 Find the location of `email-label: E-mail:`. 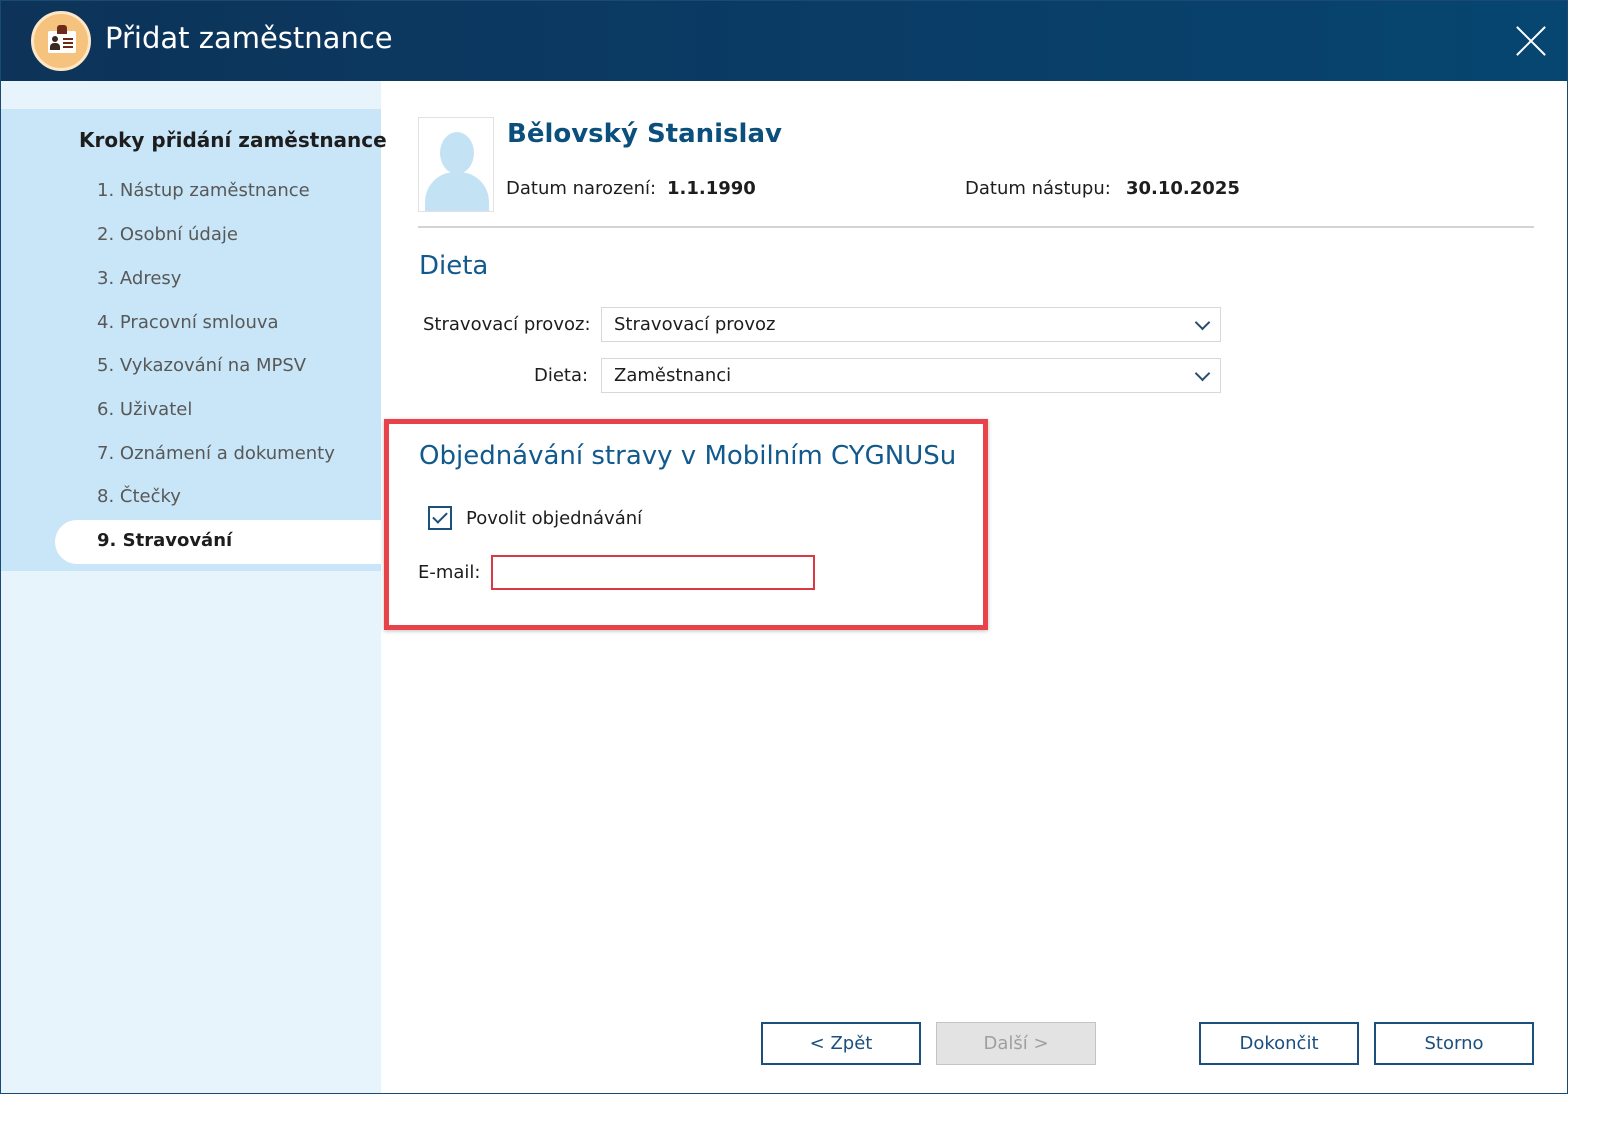

email-label: E-mail: is located at coordinates (449, 572).